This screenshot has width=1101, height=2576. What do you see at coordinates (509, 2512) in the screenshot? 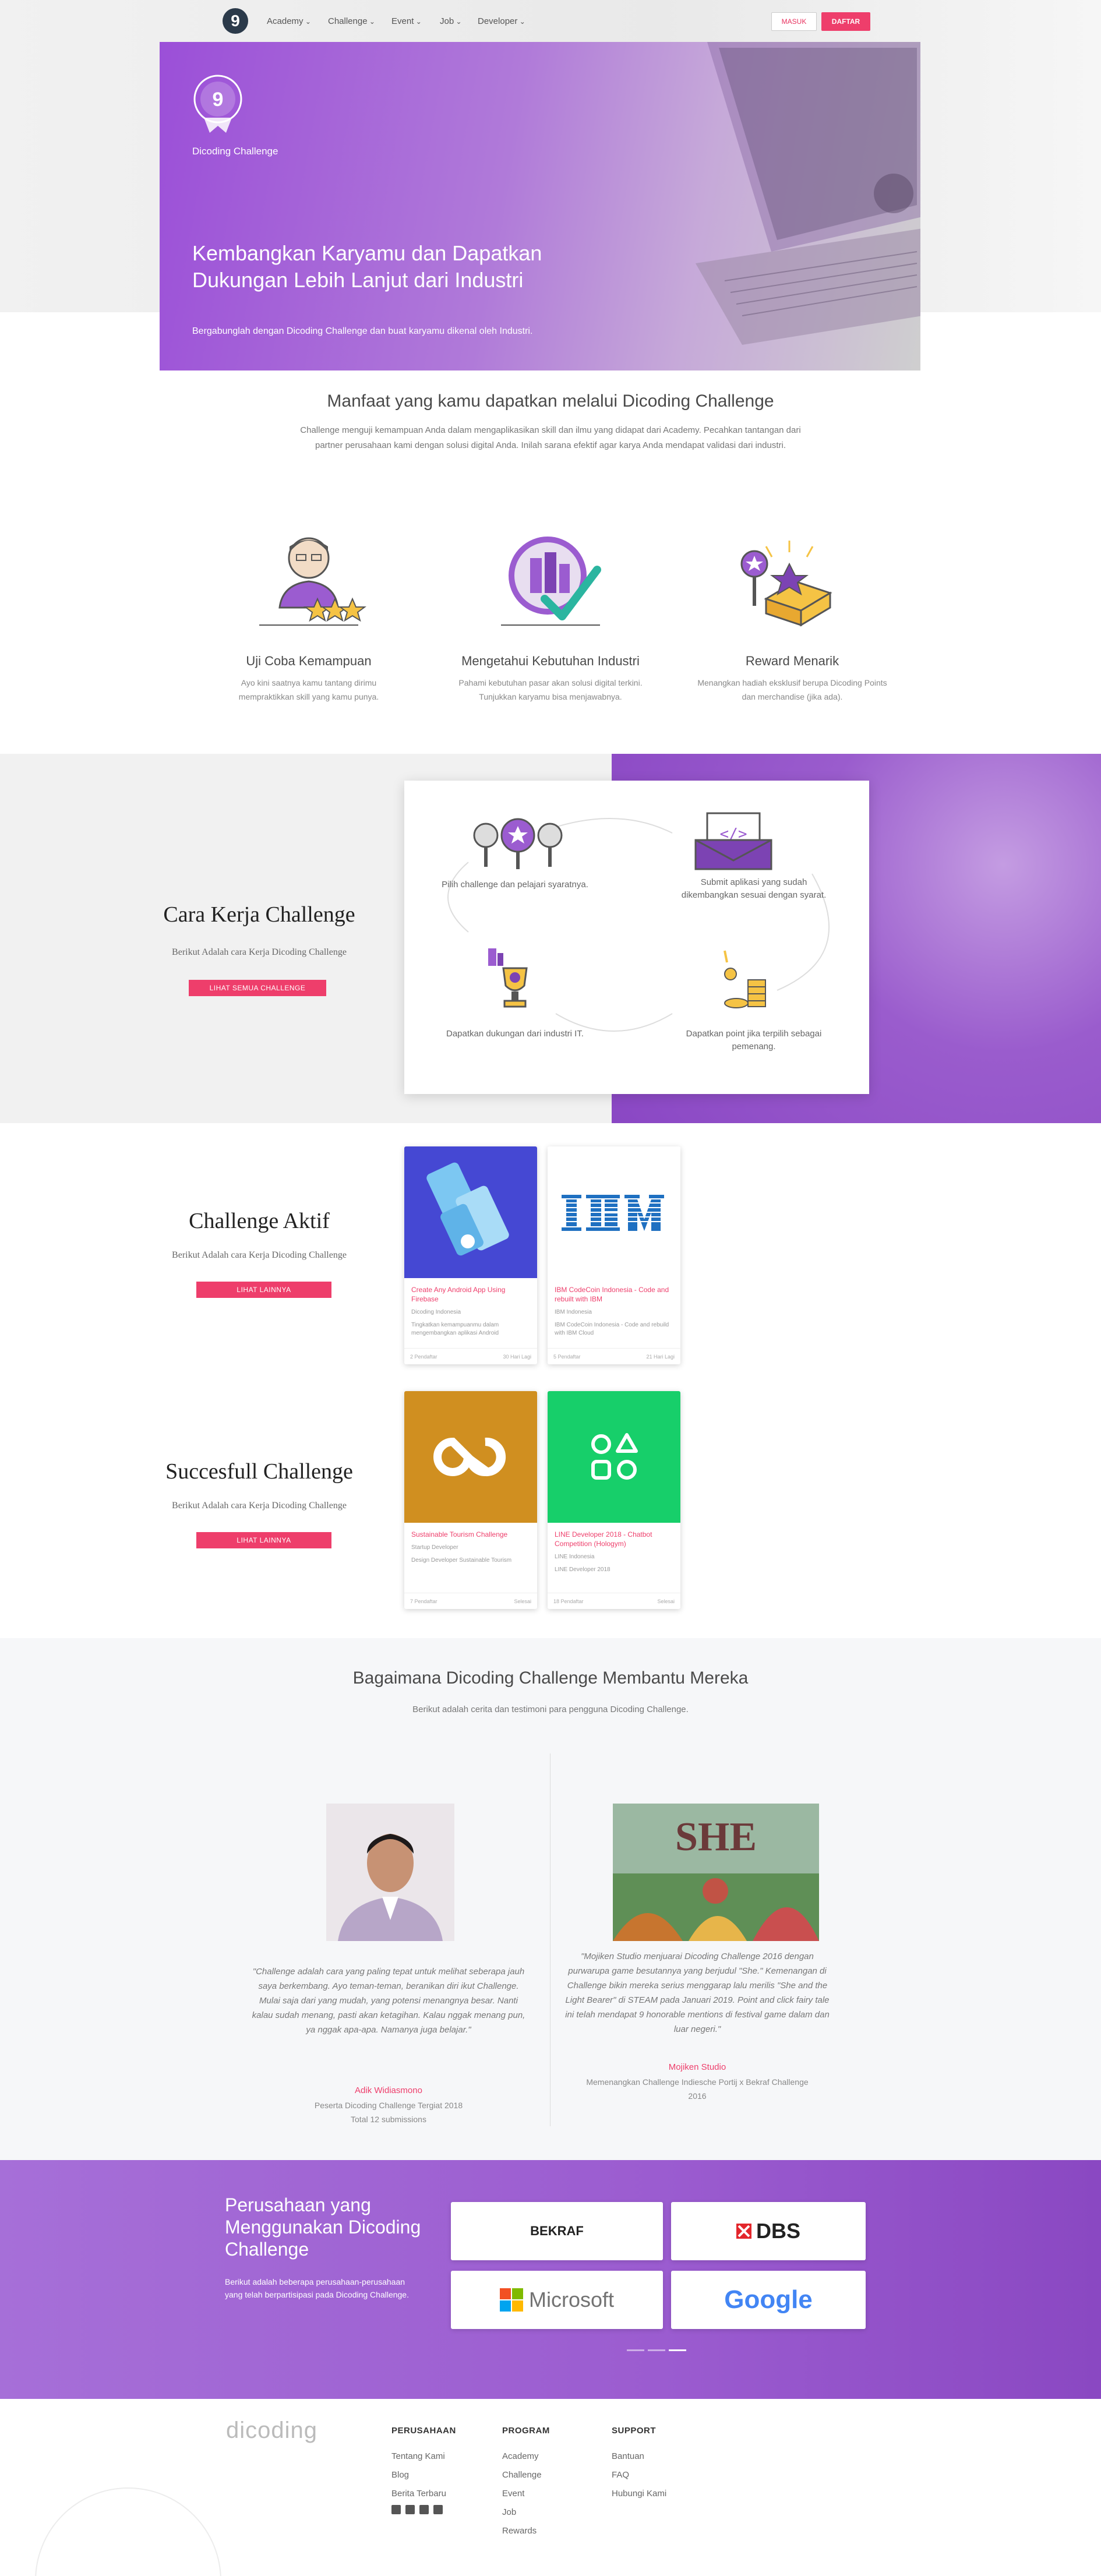
I see `footer-link-job: Job` at bounding box center [509, 2512].